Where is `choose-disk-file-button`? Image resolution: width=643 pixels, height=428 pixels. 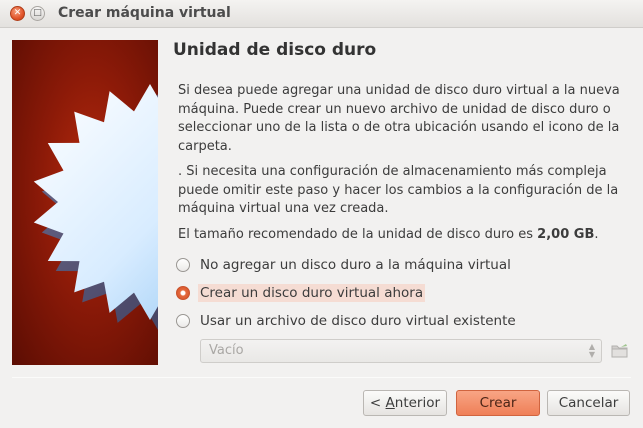 choose-disk-file-button is located at coordinates (620, 351).